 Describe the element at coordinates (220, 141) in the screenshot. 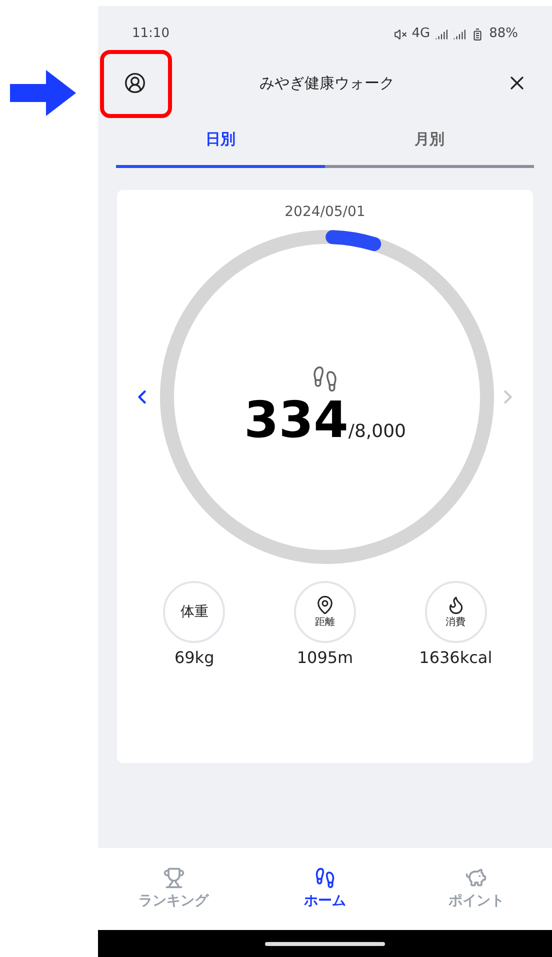

I see `period-tab: 日別` at that location.